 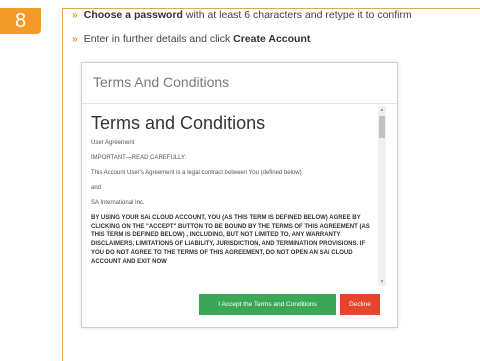 What do you see at coordinates (178, 123) in the screenshot?
I see `terms-heading: Terms and Conditions` at bounding box center [178, 123].